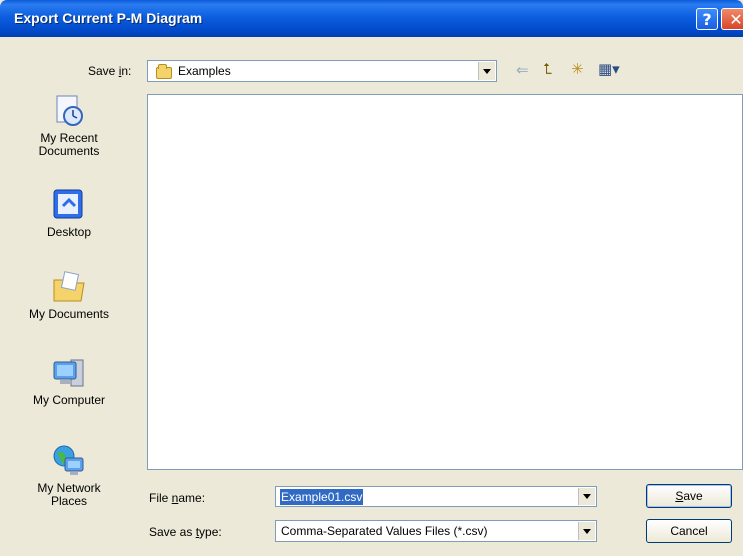 The image size is (743, 556). Describe the element at coordinates (322, 497) in the screenshot. I see `file-name-value: Example01.csv` at that location.